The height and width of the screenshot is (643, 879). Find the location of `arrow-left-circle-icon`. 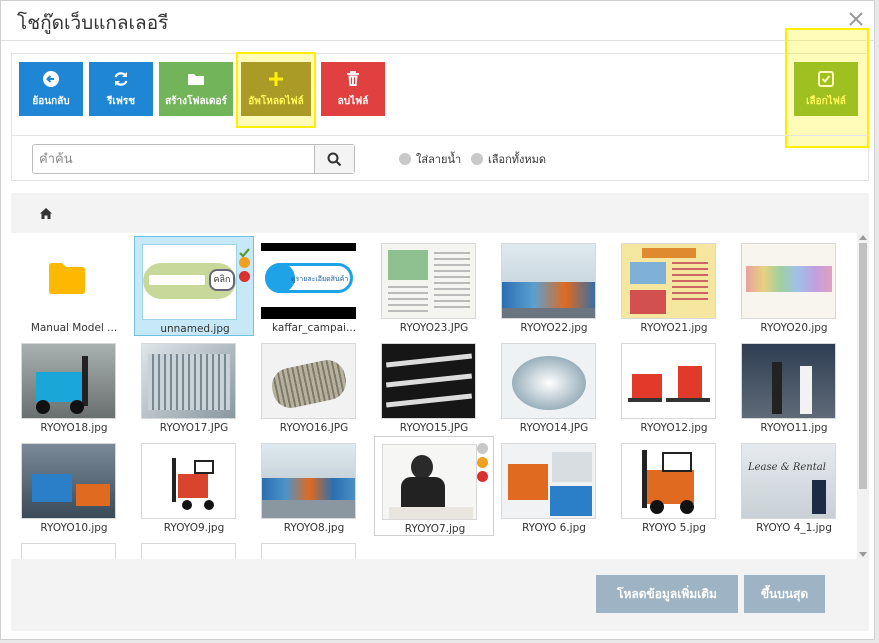

arrow-left-circle-icon is located at coordinates (51, 78).